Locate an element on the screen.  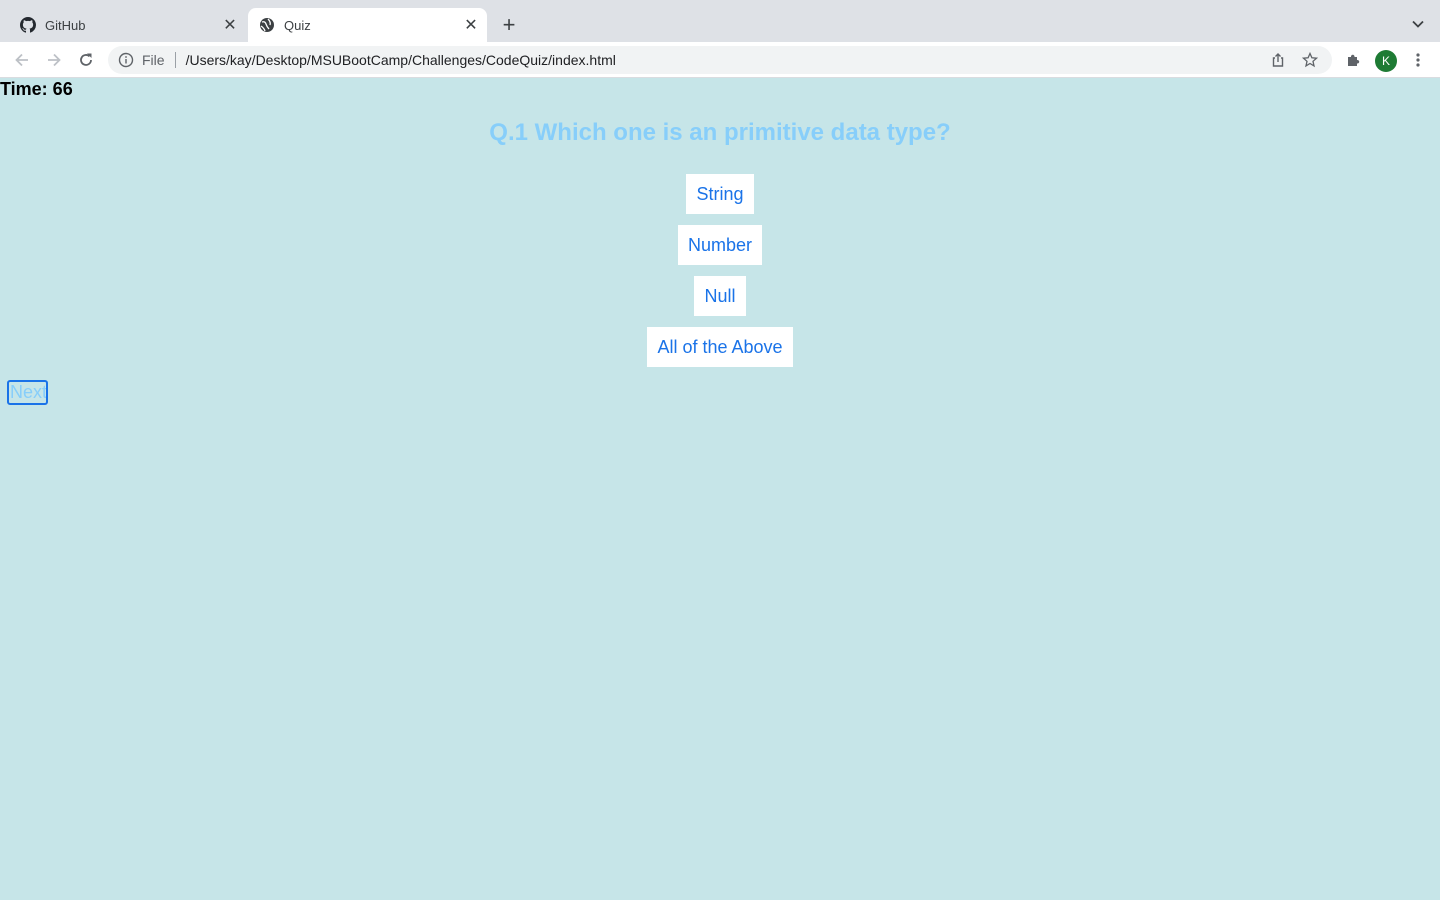
reload-icon is located at coordinates (86, 60).